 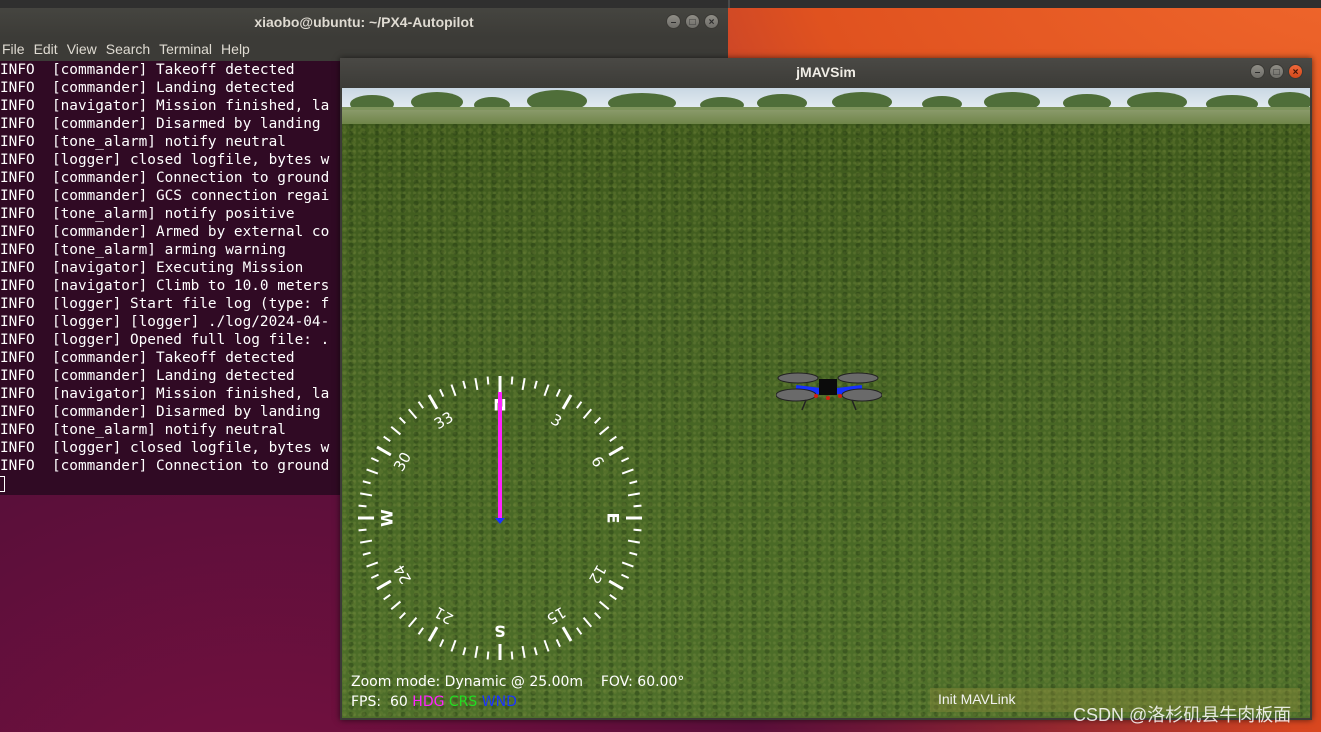 What do you see at coordinates (83, 49) in the screenshot?
I see `menu-view: View` at bounding box center [83, 49].